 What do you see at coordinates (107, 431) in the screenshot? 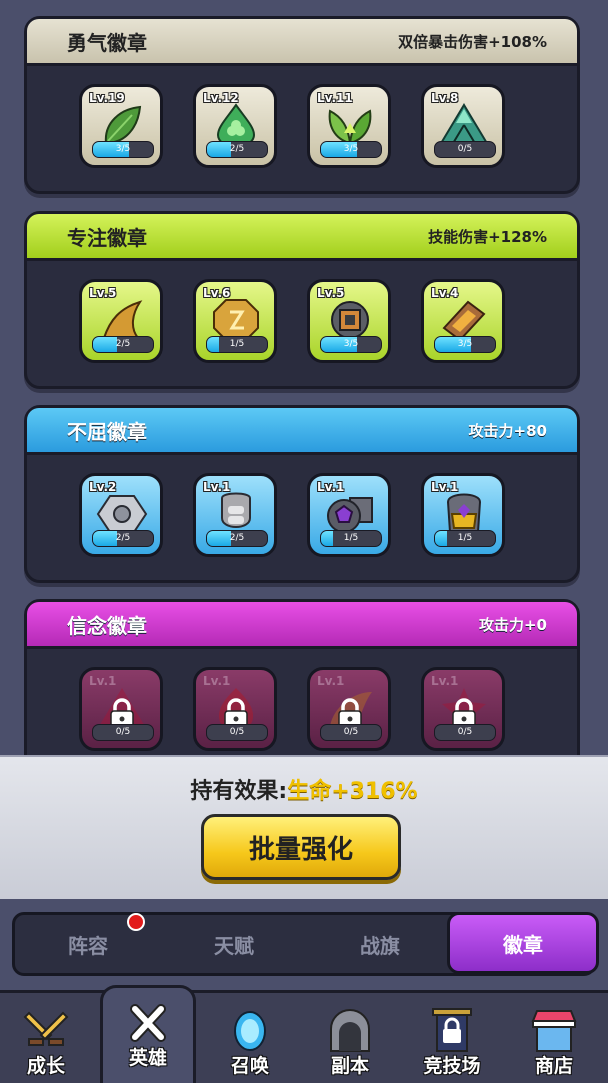
I see `section-title: 不屈徽章` at bounding box center [107, 431].